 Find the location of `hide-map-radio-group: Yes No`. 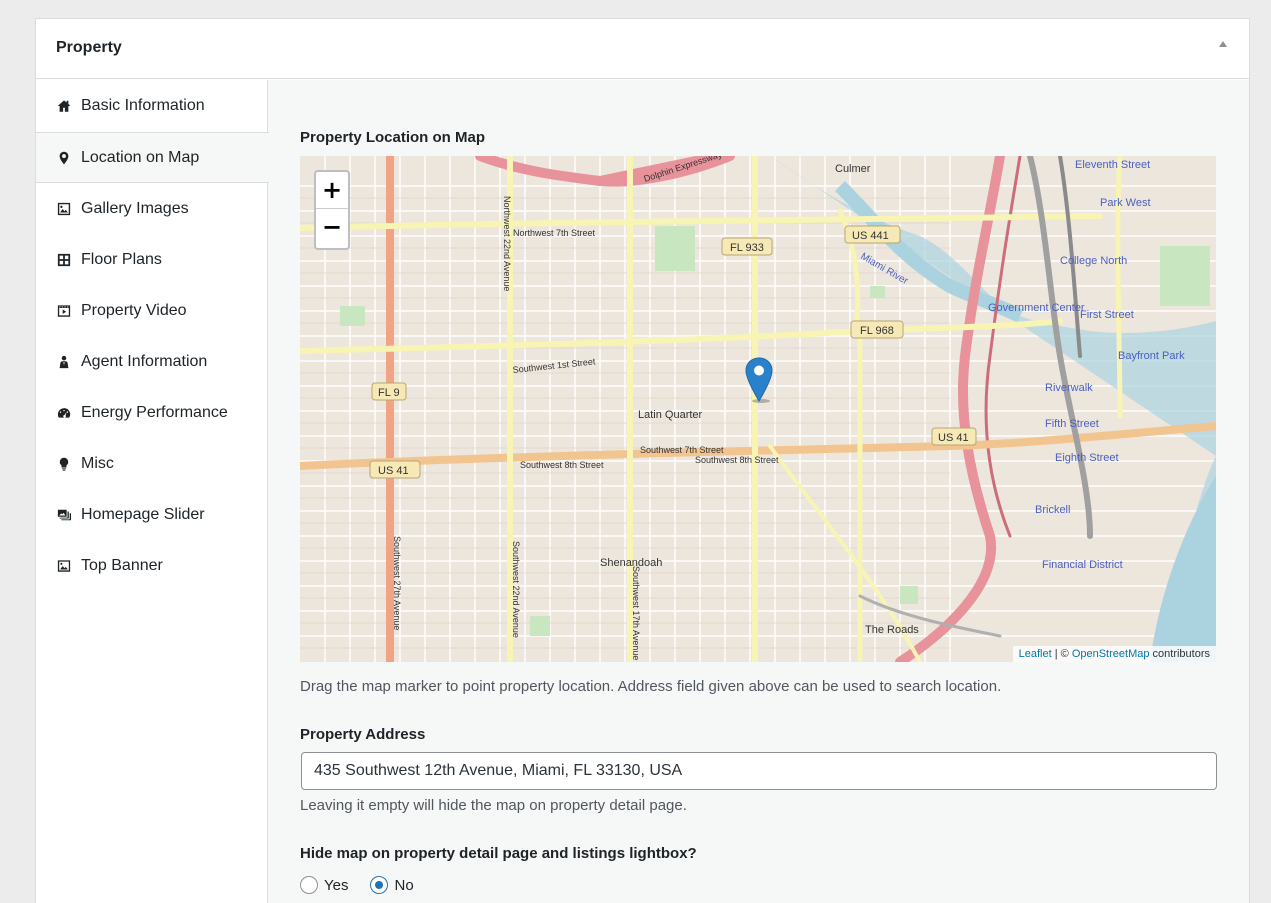

hide-map-radio-group: Yes No is located at coordinates (368, 885).